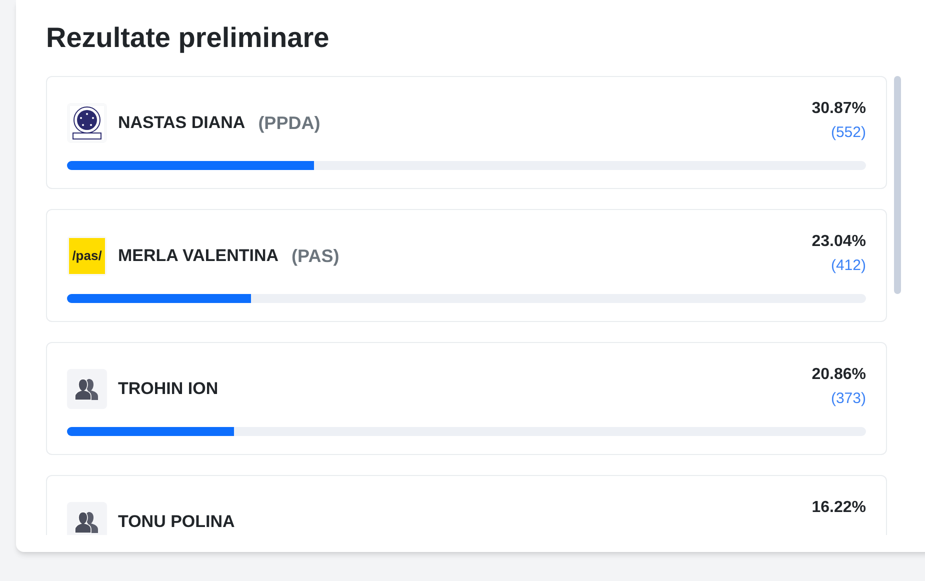 The width and height of the screenshot is (925, 581). What do you see at coordinates (289, 123) in the screenshot?
I see `party-name: (PPDA)` at bounding box center [289, 123].